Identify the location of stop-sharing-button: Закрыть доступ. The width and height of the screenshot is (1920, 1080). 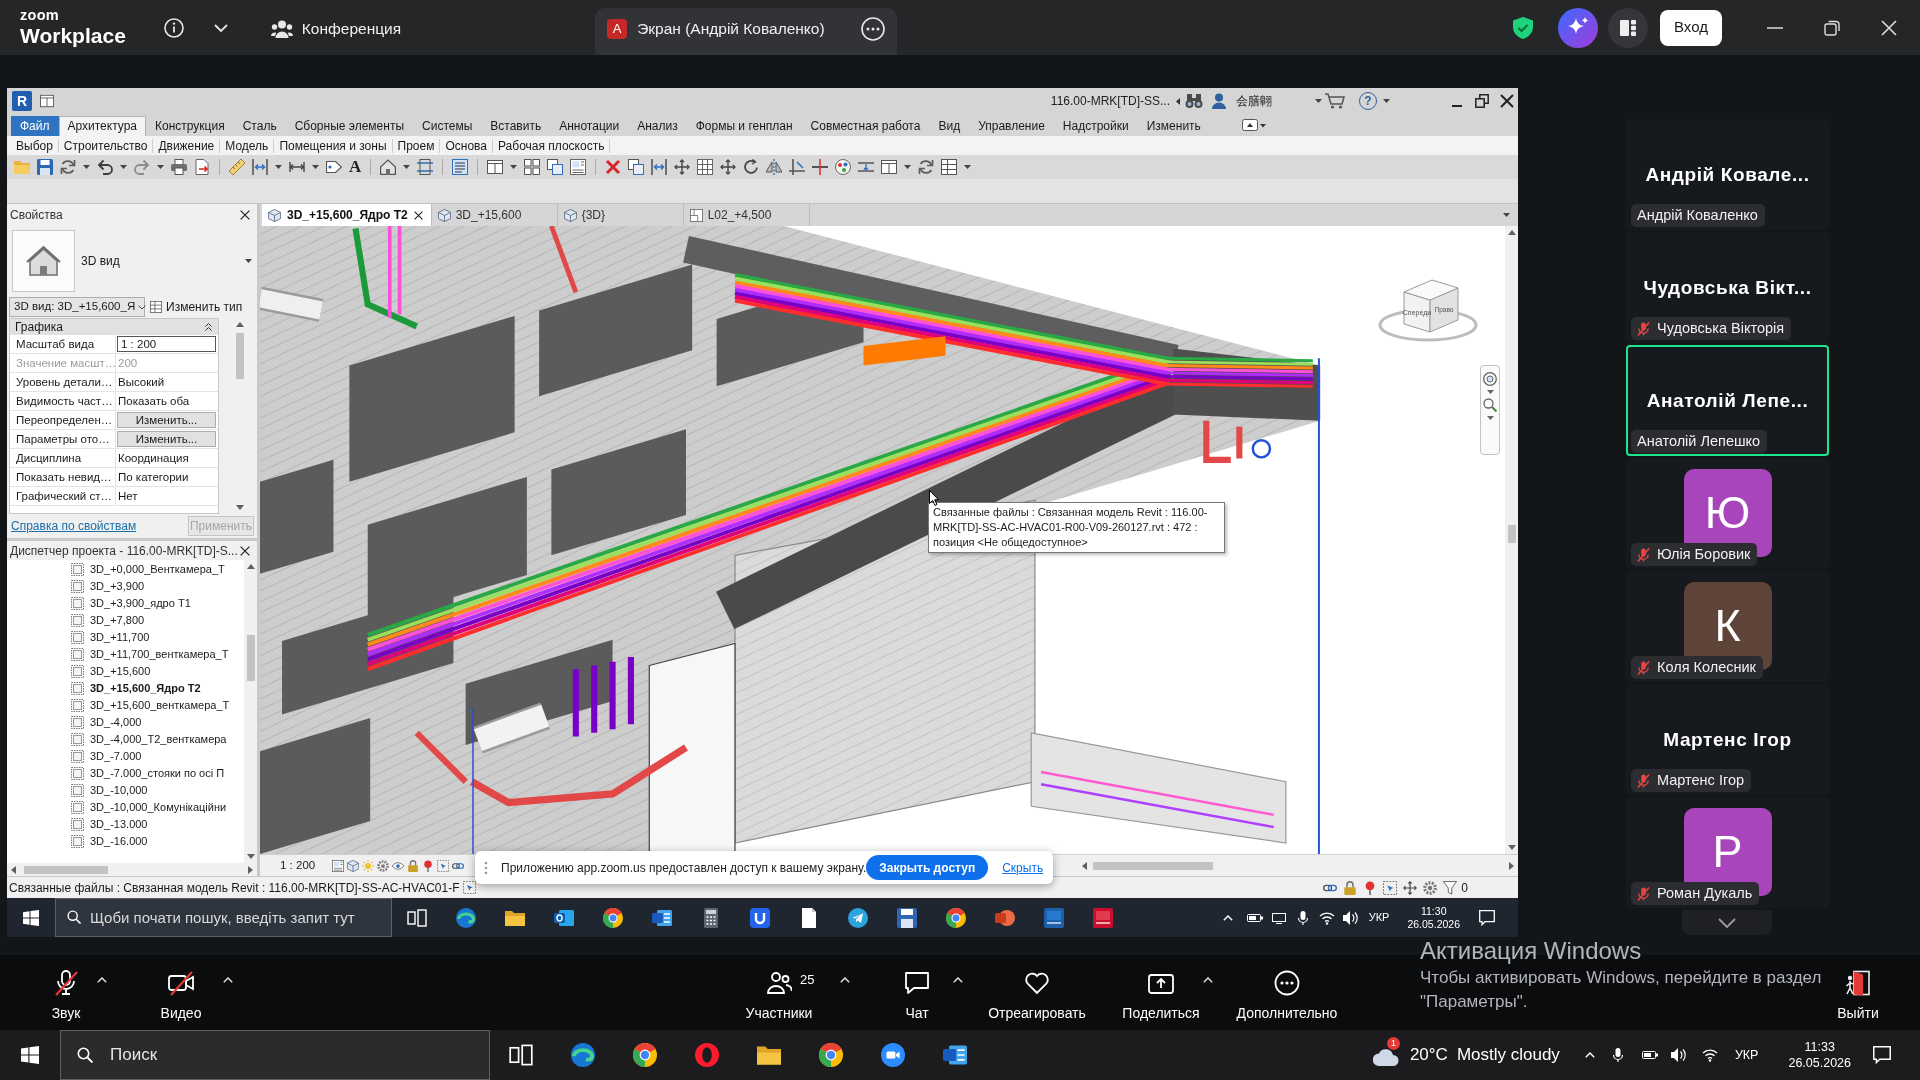
(927, 867).